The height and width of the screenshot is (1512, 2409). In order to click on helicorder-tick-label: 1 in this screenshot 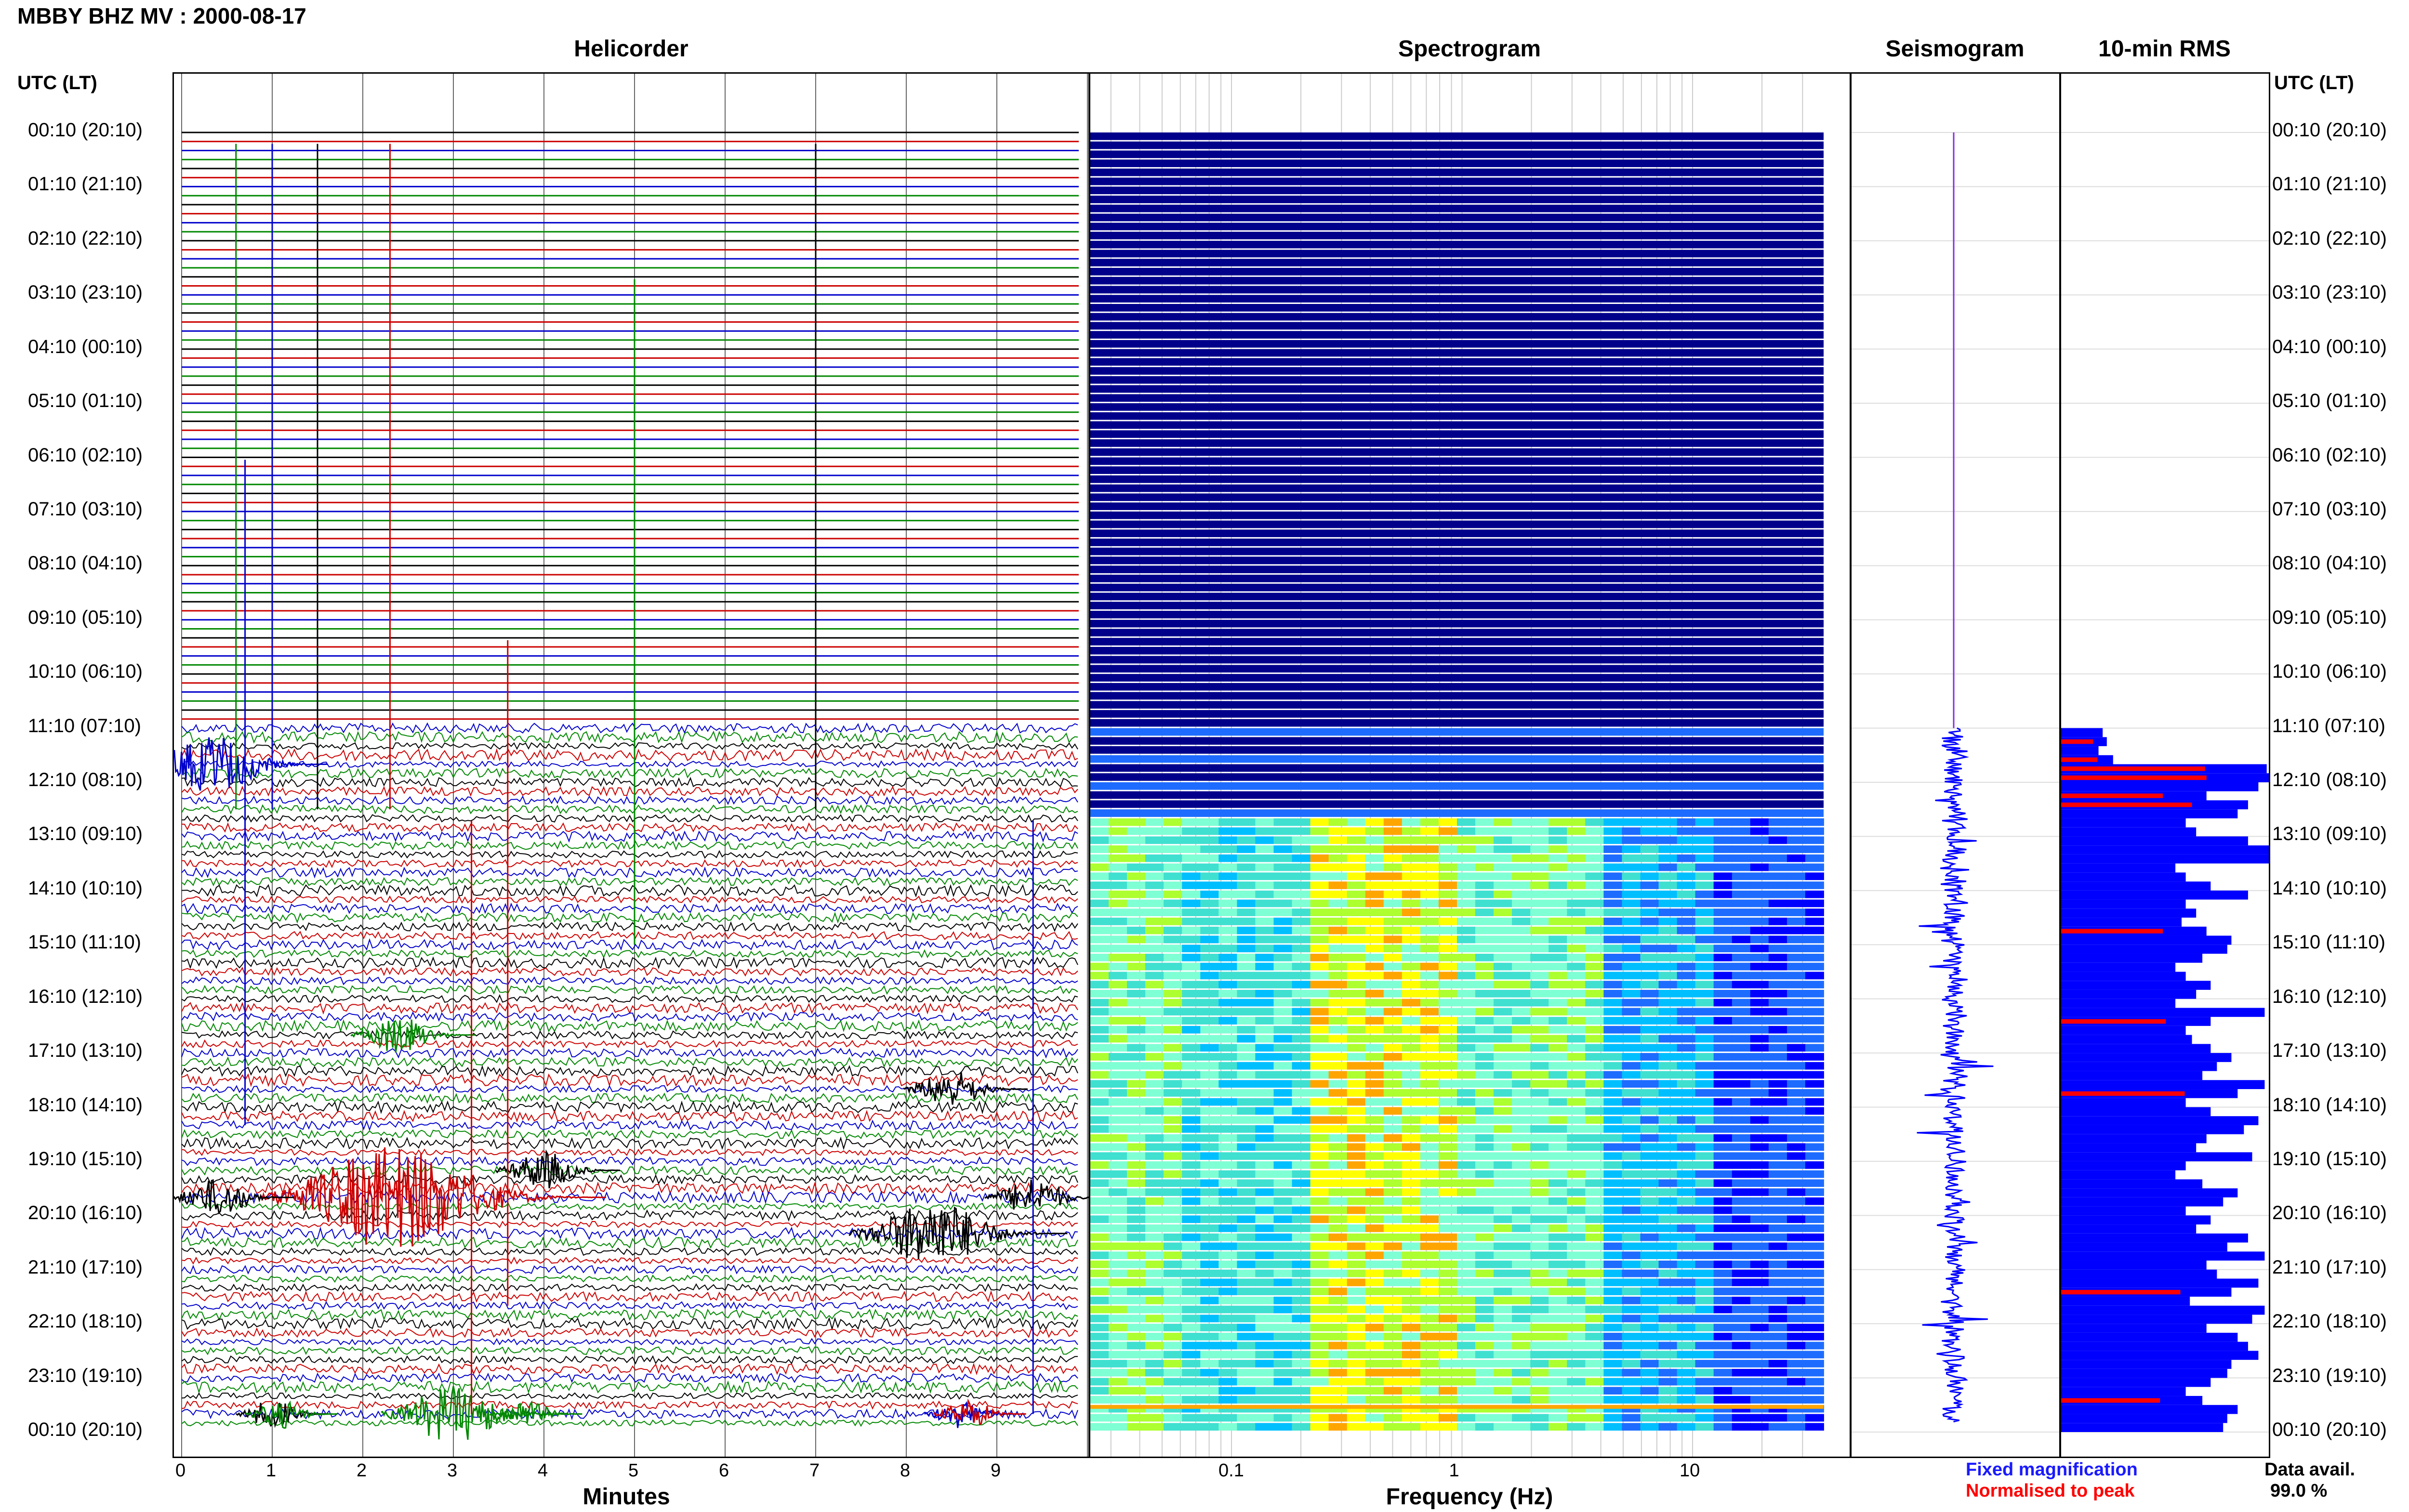, I will do `click(271, 1470)`.